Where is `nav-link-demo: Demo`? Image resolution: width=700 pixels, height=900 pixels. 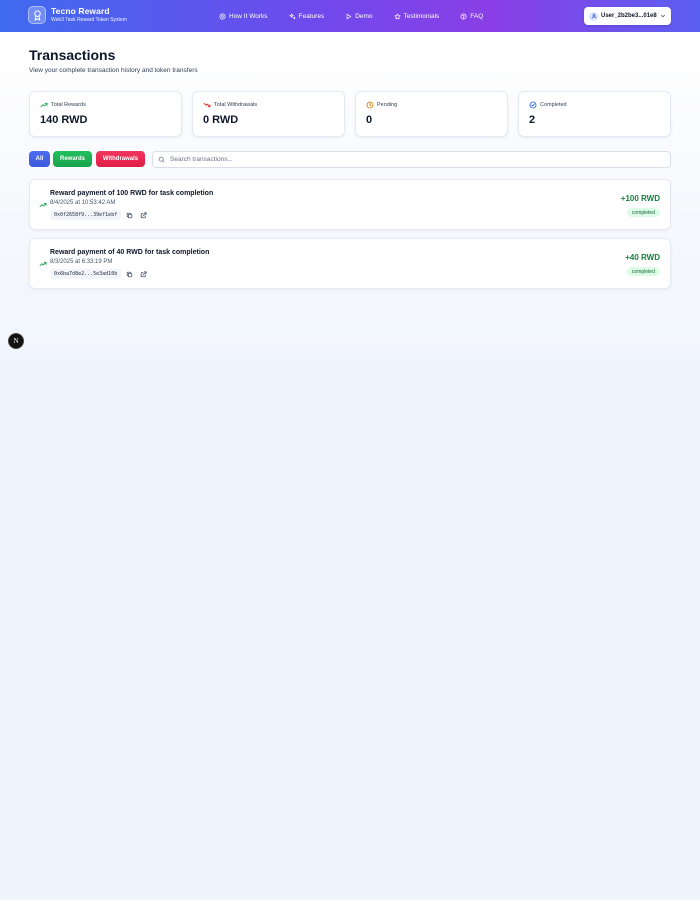
nav-link-demo: Demo is located at coordinates (359, 16).